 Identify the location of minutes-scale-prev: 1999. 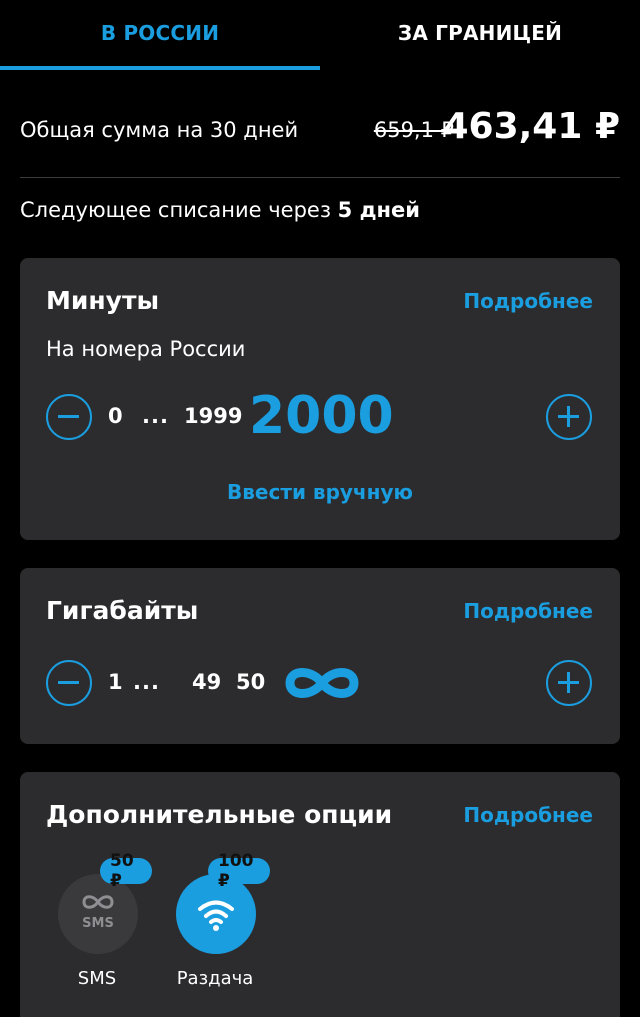
(213, 416).